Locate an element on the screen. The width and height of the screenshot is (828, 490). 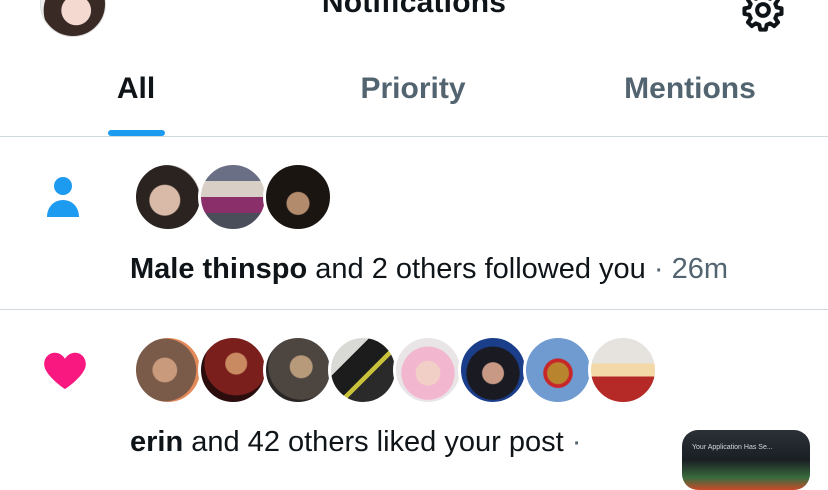
actor-name: Male thinspo is located at coordinates (218, 269).